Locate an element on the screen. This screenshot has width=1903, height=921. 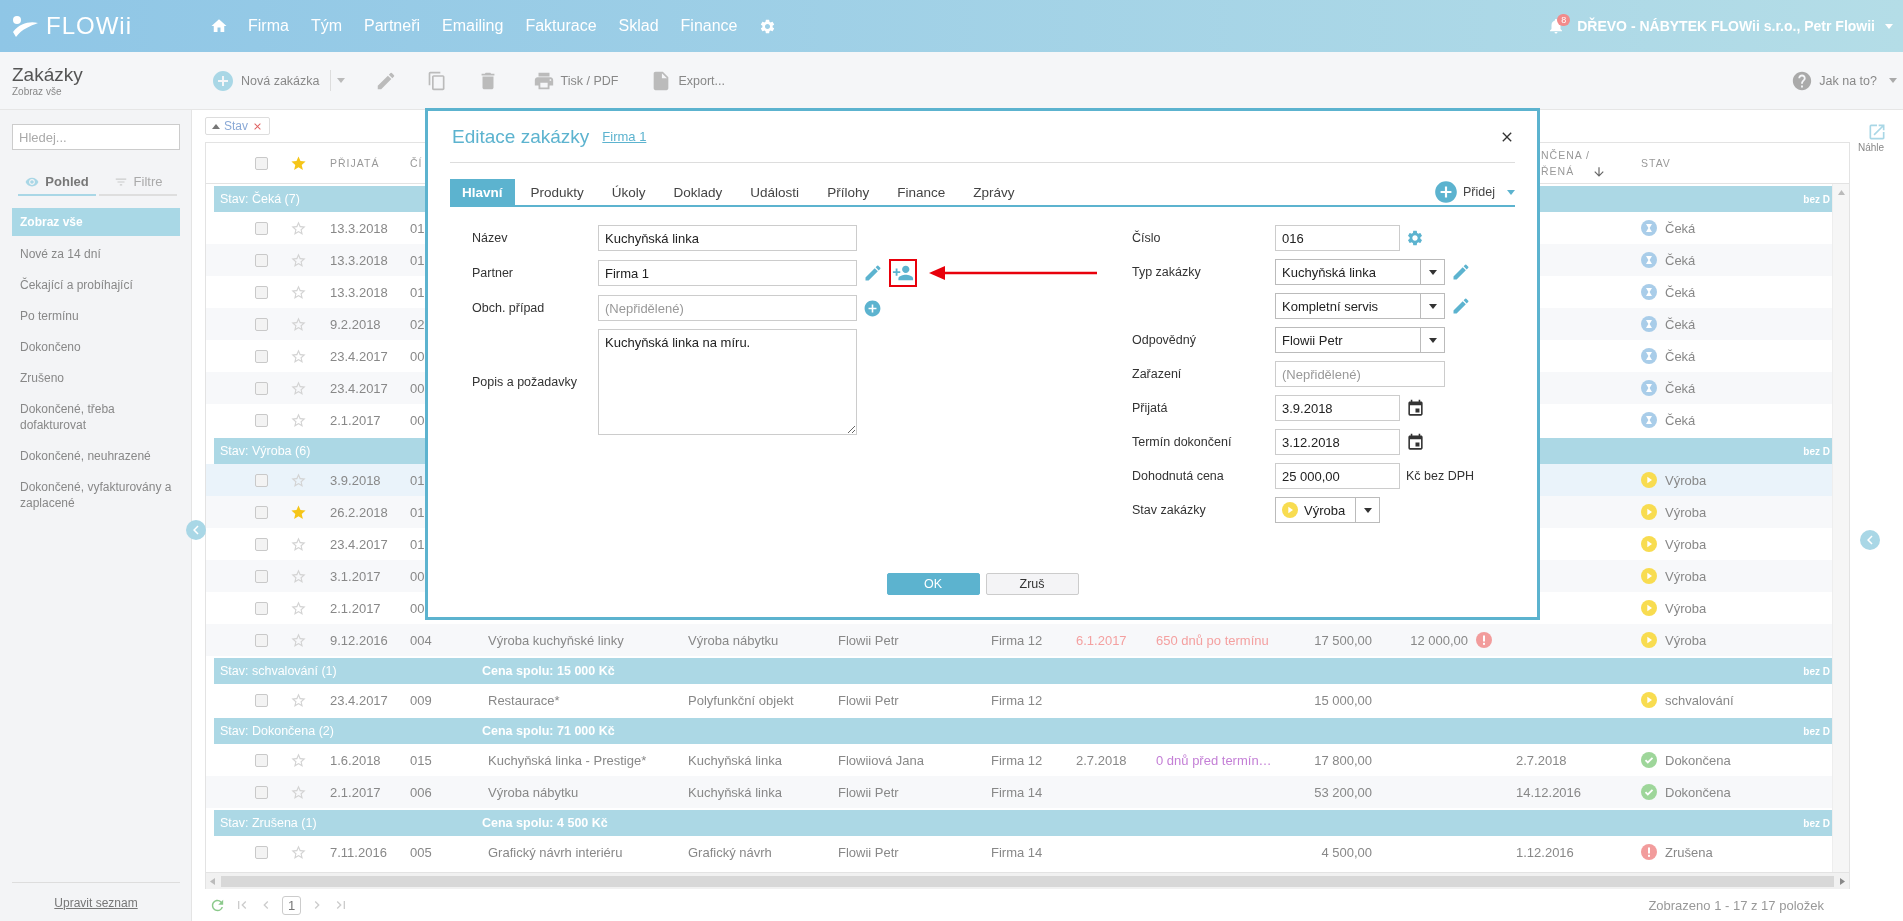
view-item: Dokončeno is located at coordinates (96, 347).